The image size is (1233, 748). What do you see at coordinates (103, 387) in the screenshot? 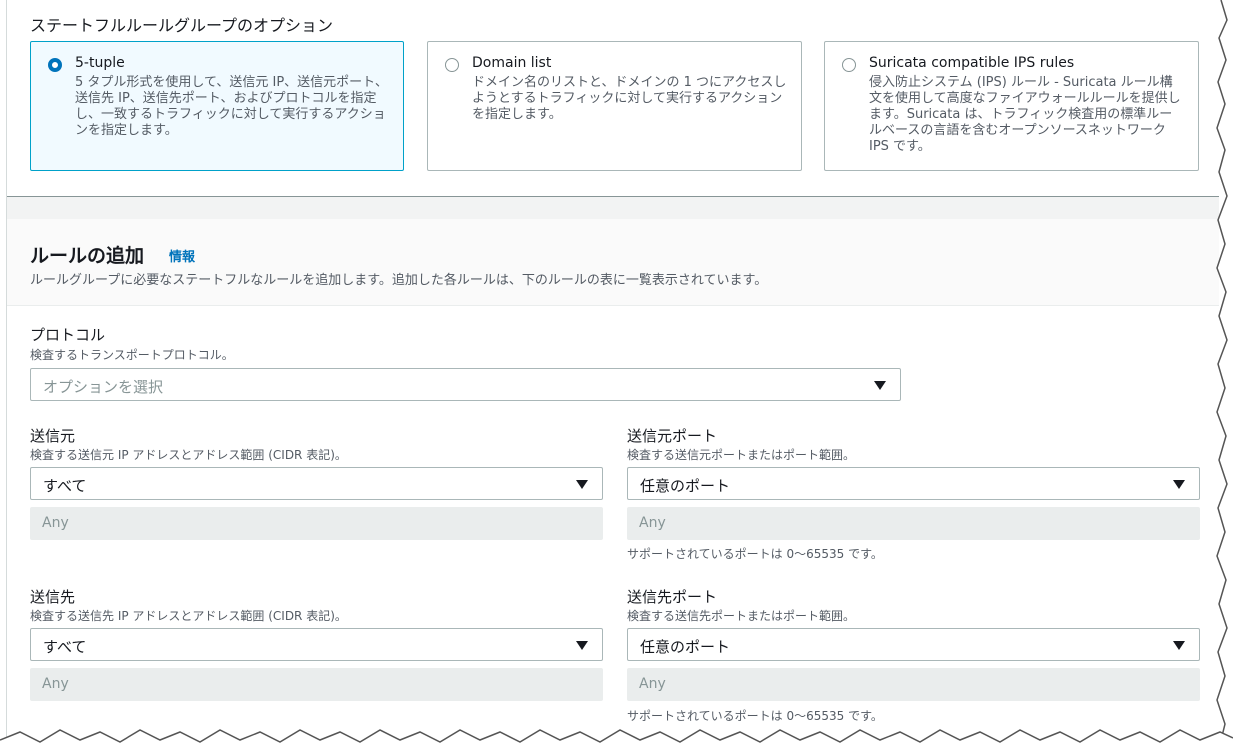
I see `protocol-placeholder: オプションを選択` at bounding box center [103, 387].